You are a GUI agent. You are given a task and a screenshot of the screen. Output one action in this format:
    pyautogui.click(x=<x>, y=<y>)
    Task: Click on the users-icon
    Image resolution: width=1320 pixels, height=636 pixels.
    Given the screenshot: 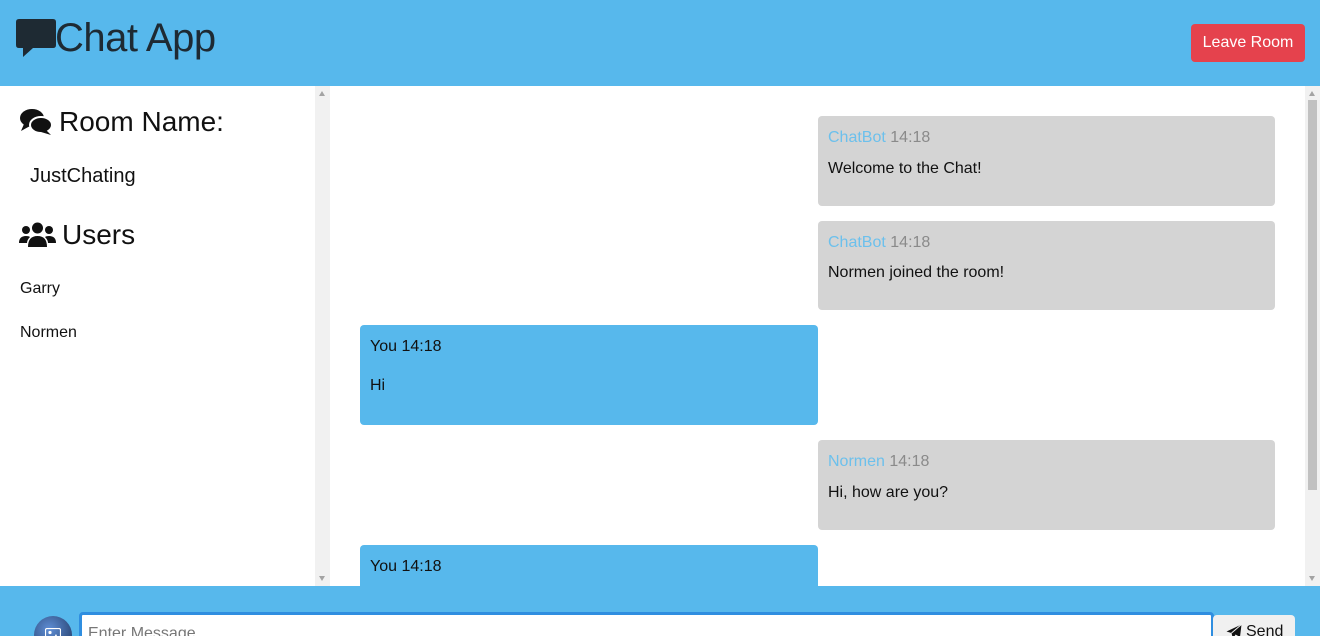 What is the action you would take?
    pyautogui.click(x=37, y=234)
    